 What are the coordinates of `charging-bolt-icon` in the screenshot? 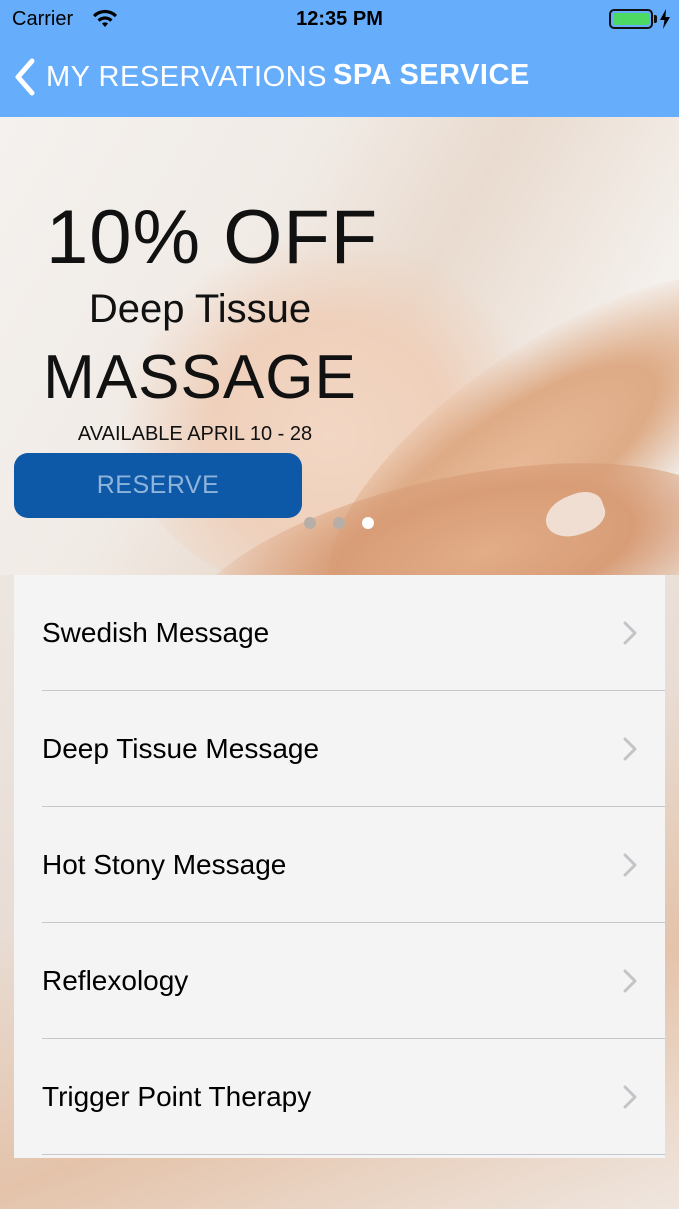 It's located at (665, 19).